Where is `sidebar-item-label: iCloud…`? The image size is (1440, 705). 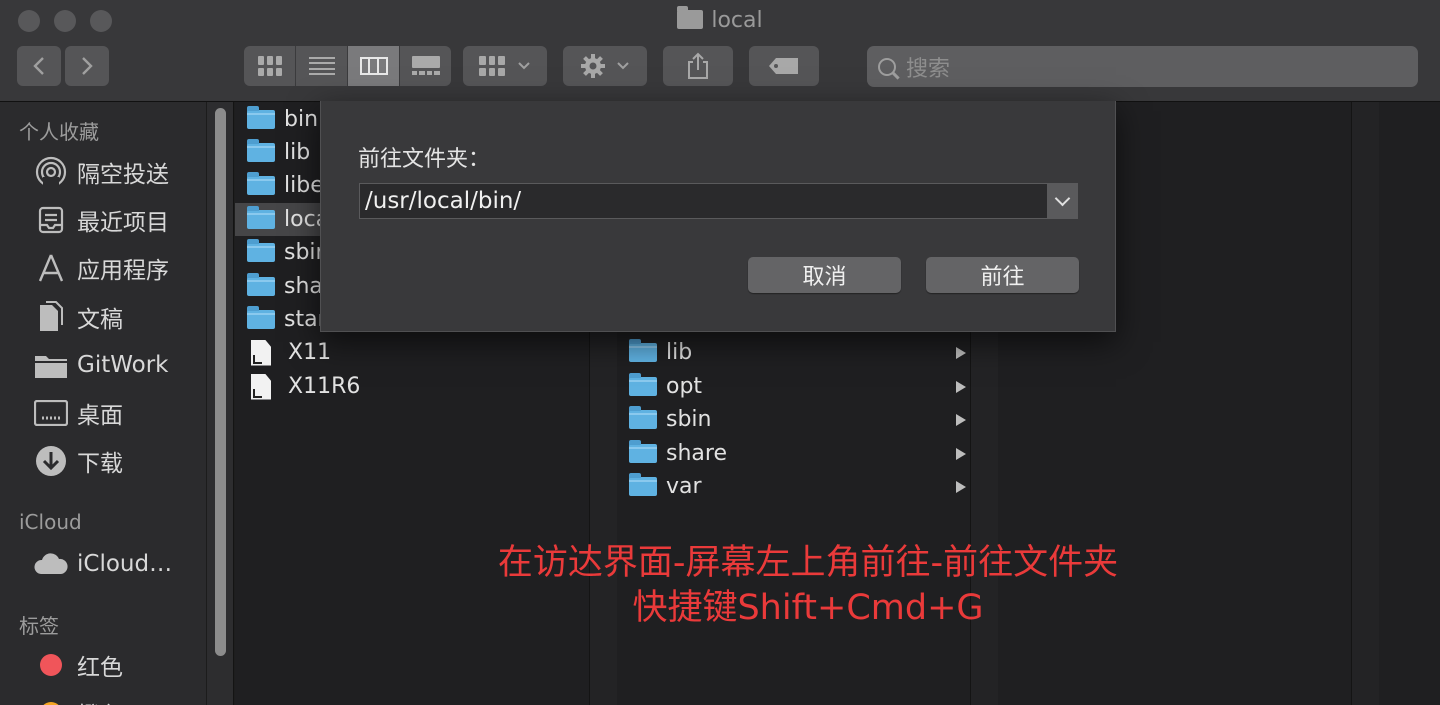 sidebar-item-label: iCloud… is located at coordinates (125, 564).